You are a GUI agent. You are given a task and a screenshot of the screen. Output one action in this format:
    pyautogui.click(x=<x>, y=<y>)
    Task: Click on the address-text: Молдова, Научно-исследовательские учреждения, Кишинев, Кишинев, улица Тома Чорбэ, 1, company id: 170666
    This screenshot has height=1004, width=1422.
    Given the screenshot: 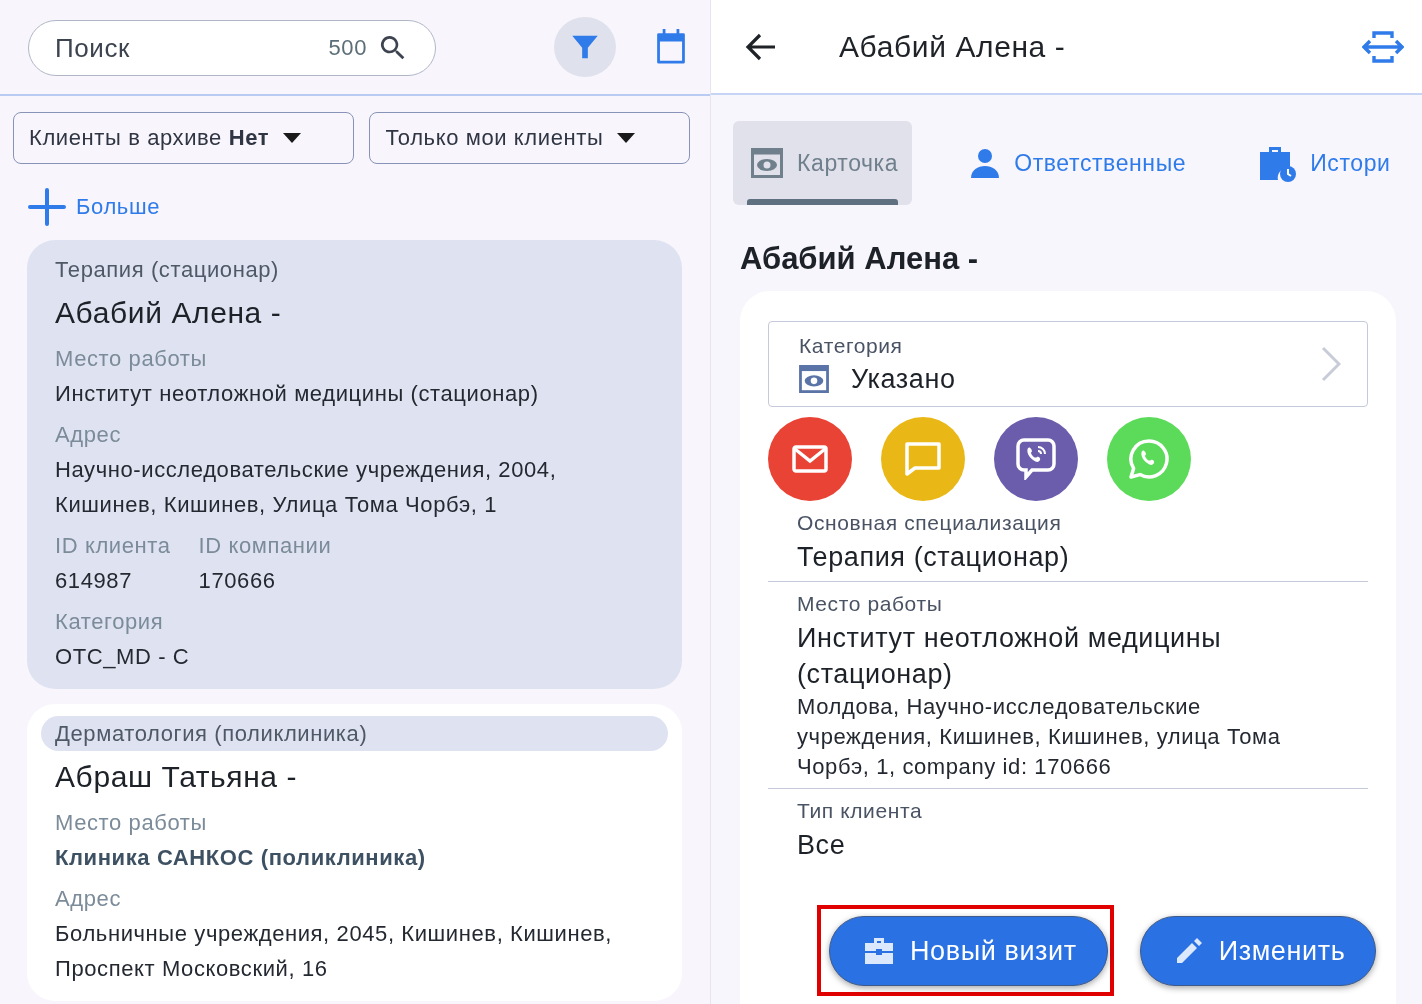 What is the action you would take?
    pyautogui.click(x=1039, y=737)
    